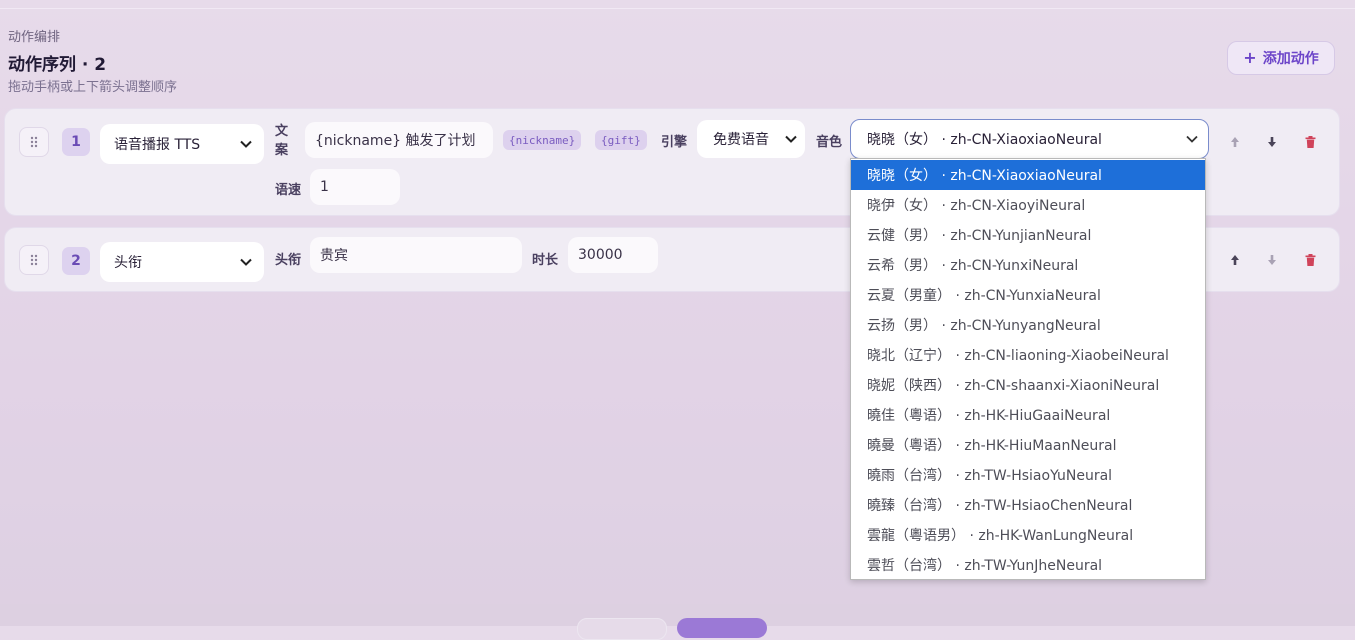 This screenshot has width=1355, height=640. What do you see at coordinates (399, 140) in the screenshot?
I see `text-input: {nickname} 触发了计划` at bounding box center [399, 140].